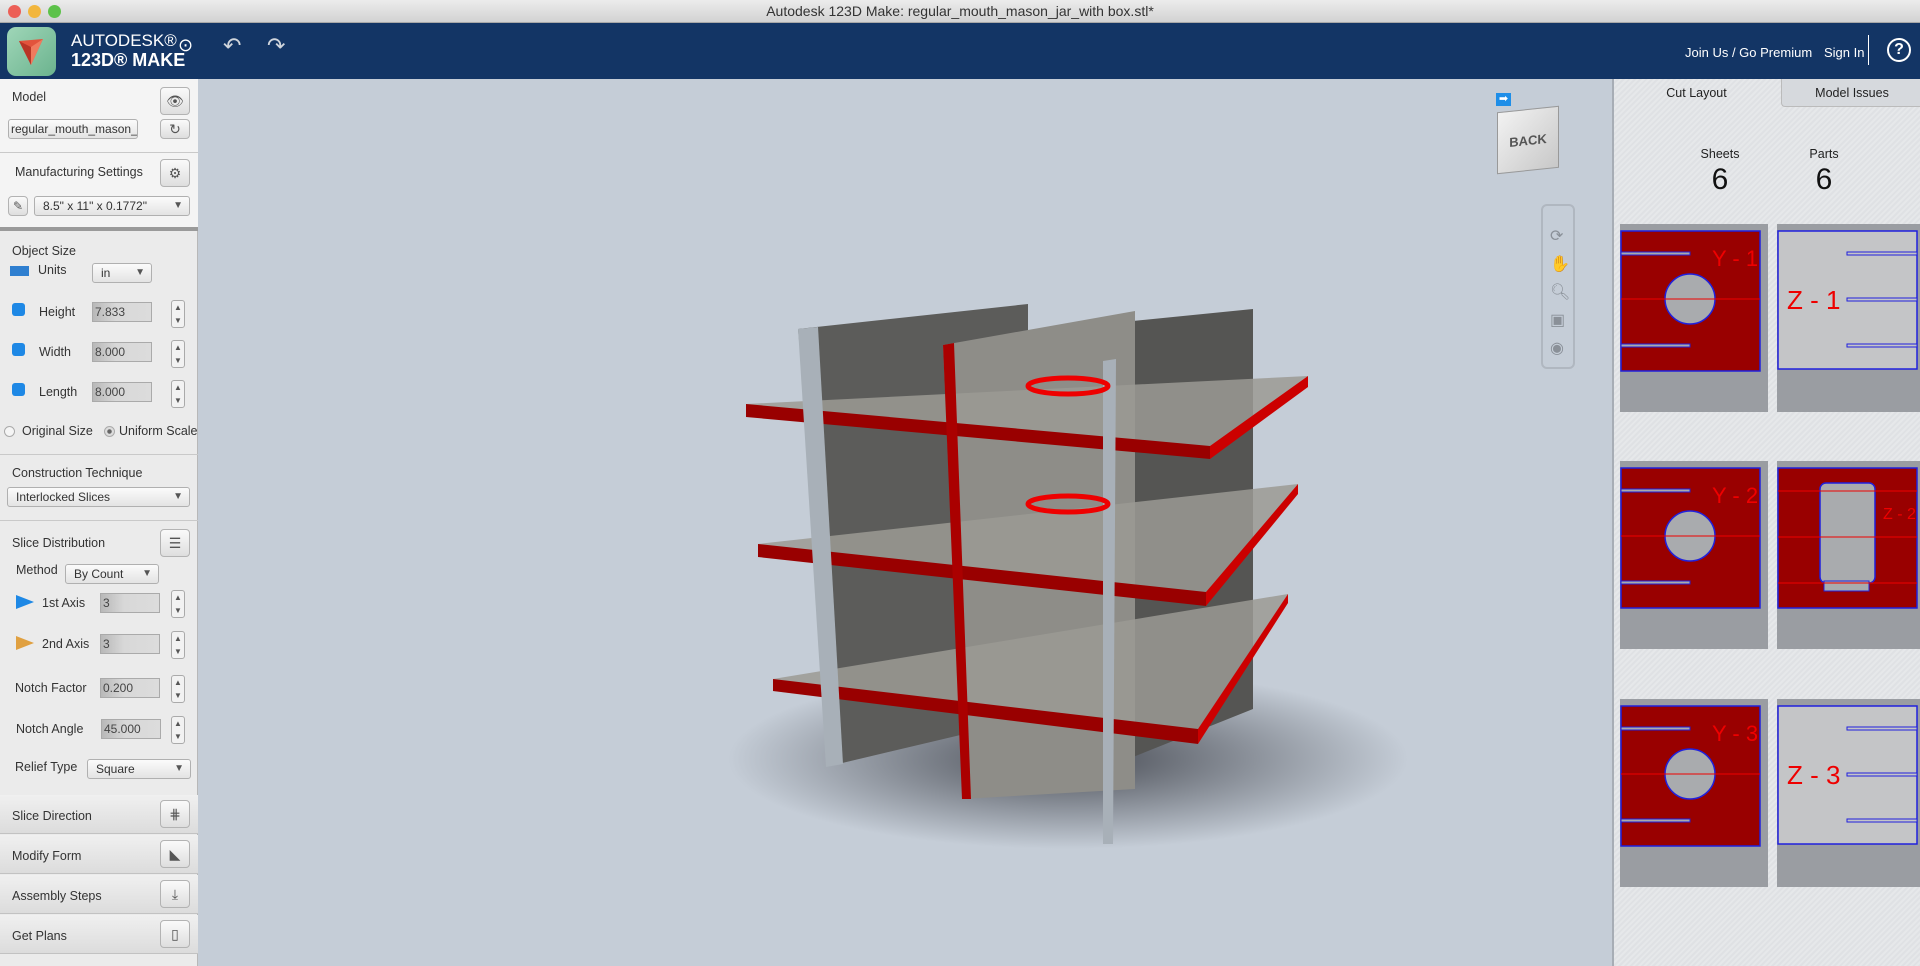 The image size is (1920, 966). I want to click on height-label: Height, so click(57, 312).